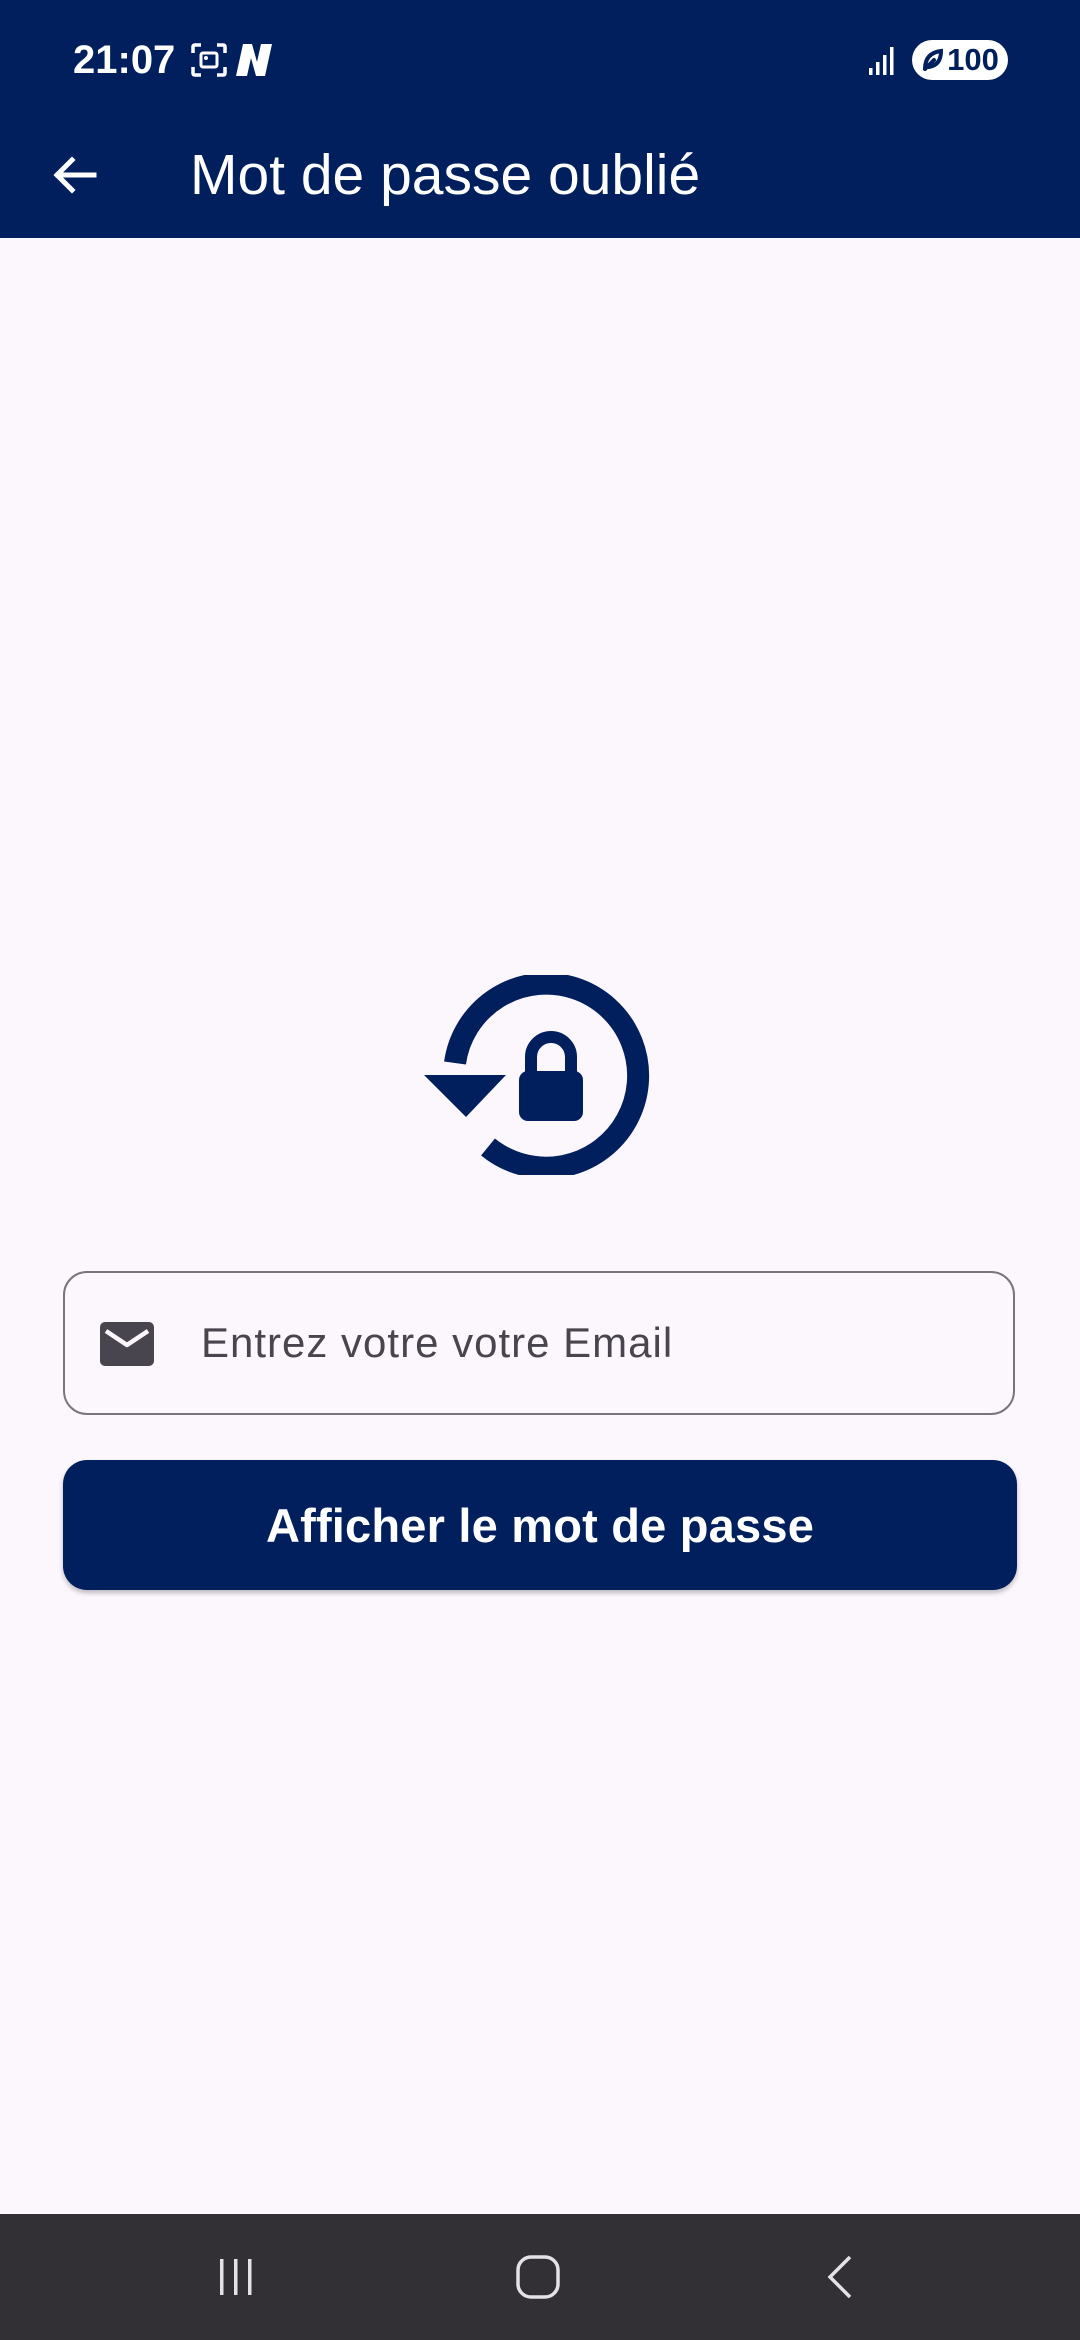  I want to click on battery-level: 100, so click(973, 59).